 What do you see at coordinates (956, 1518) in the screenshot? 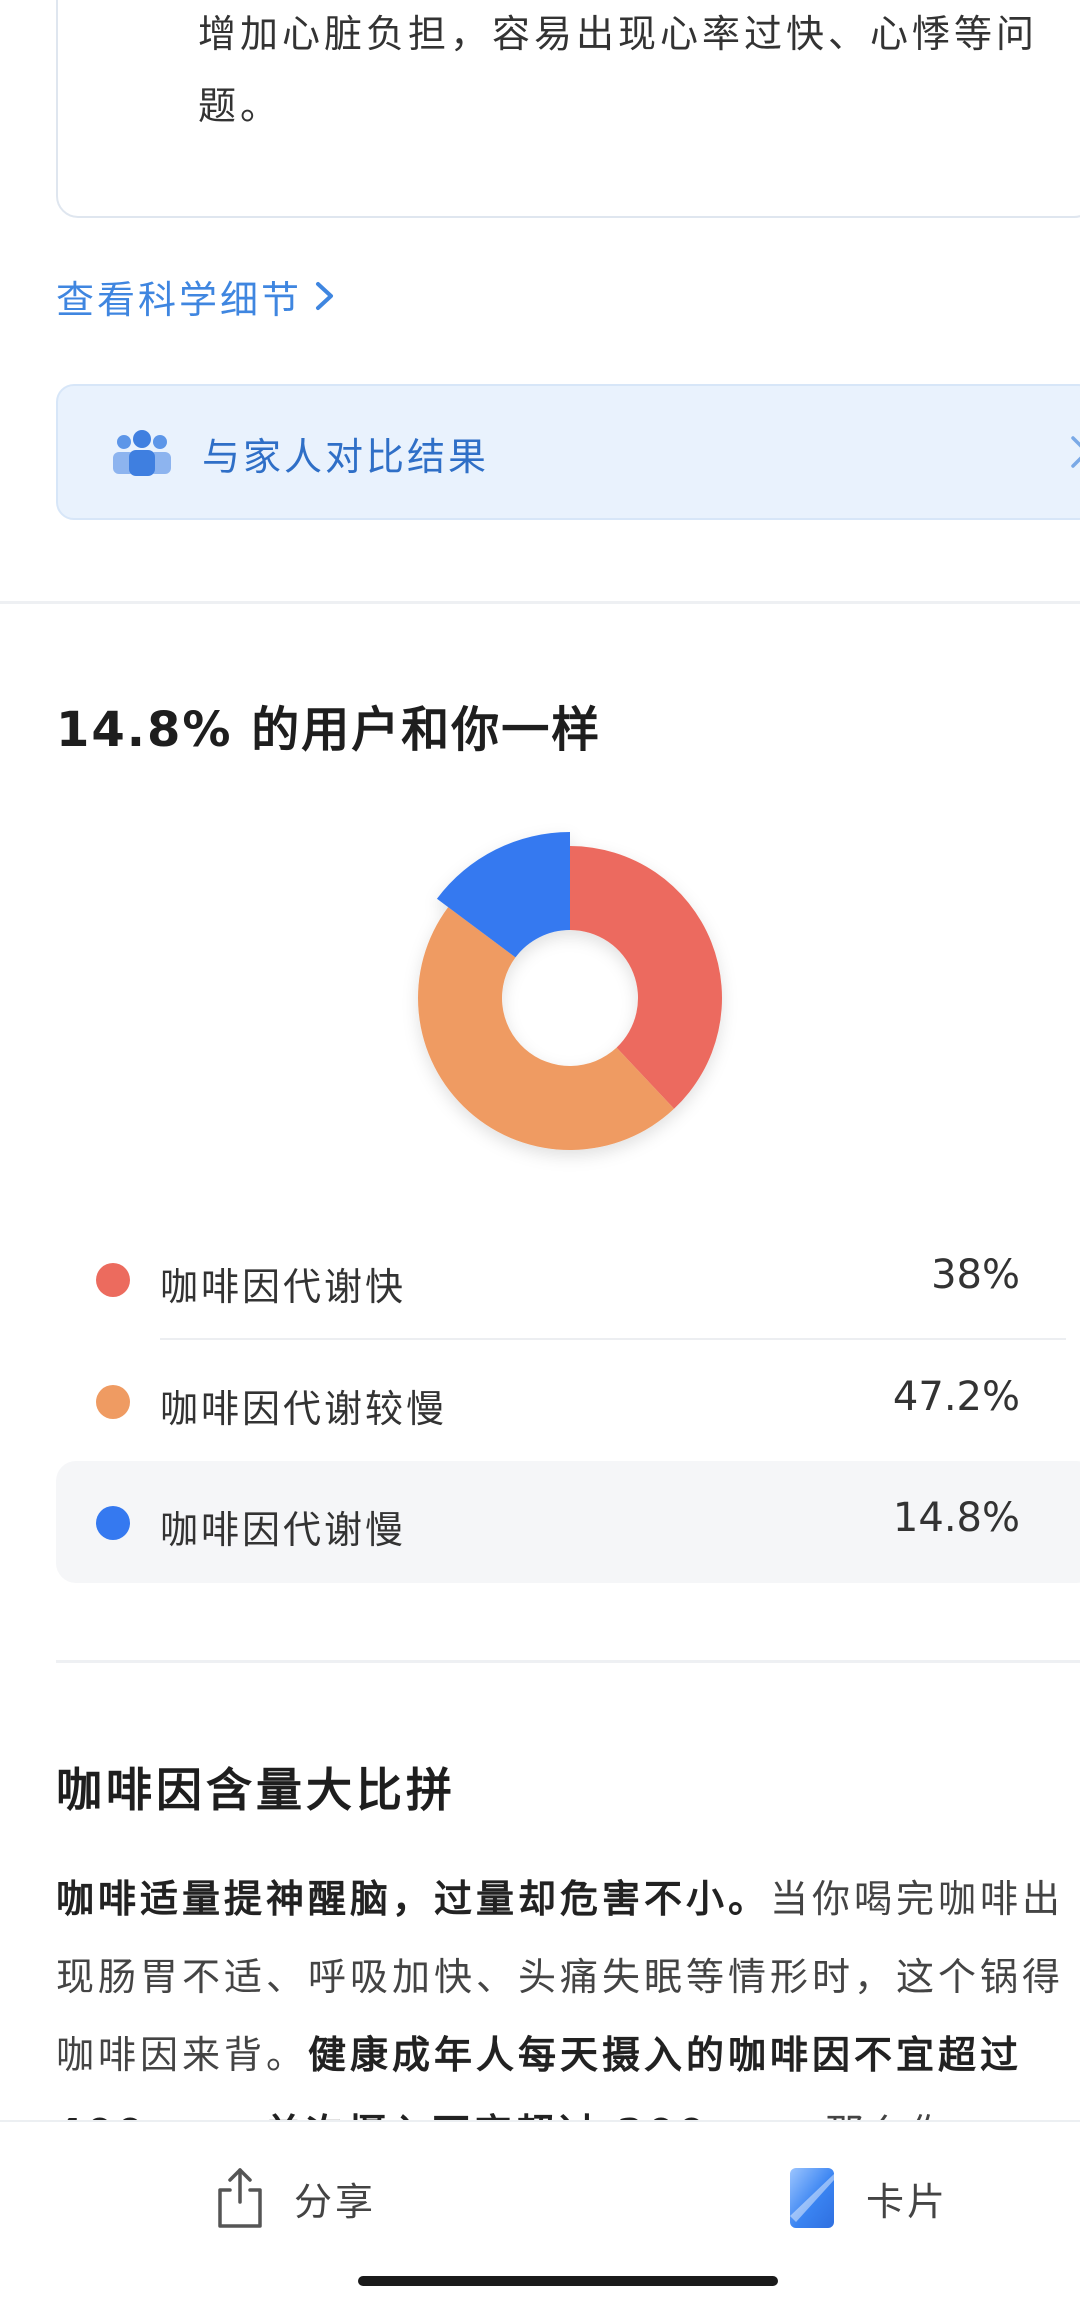
I see `legend-value: 14.8%` at bounding box center [956, 1518].